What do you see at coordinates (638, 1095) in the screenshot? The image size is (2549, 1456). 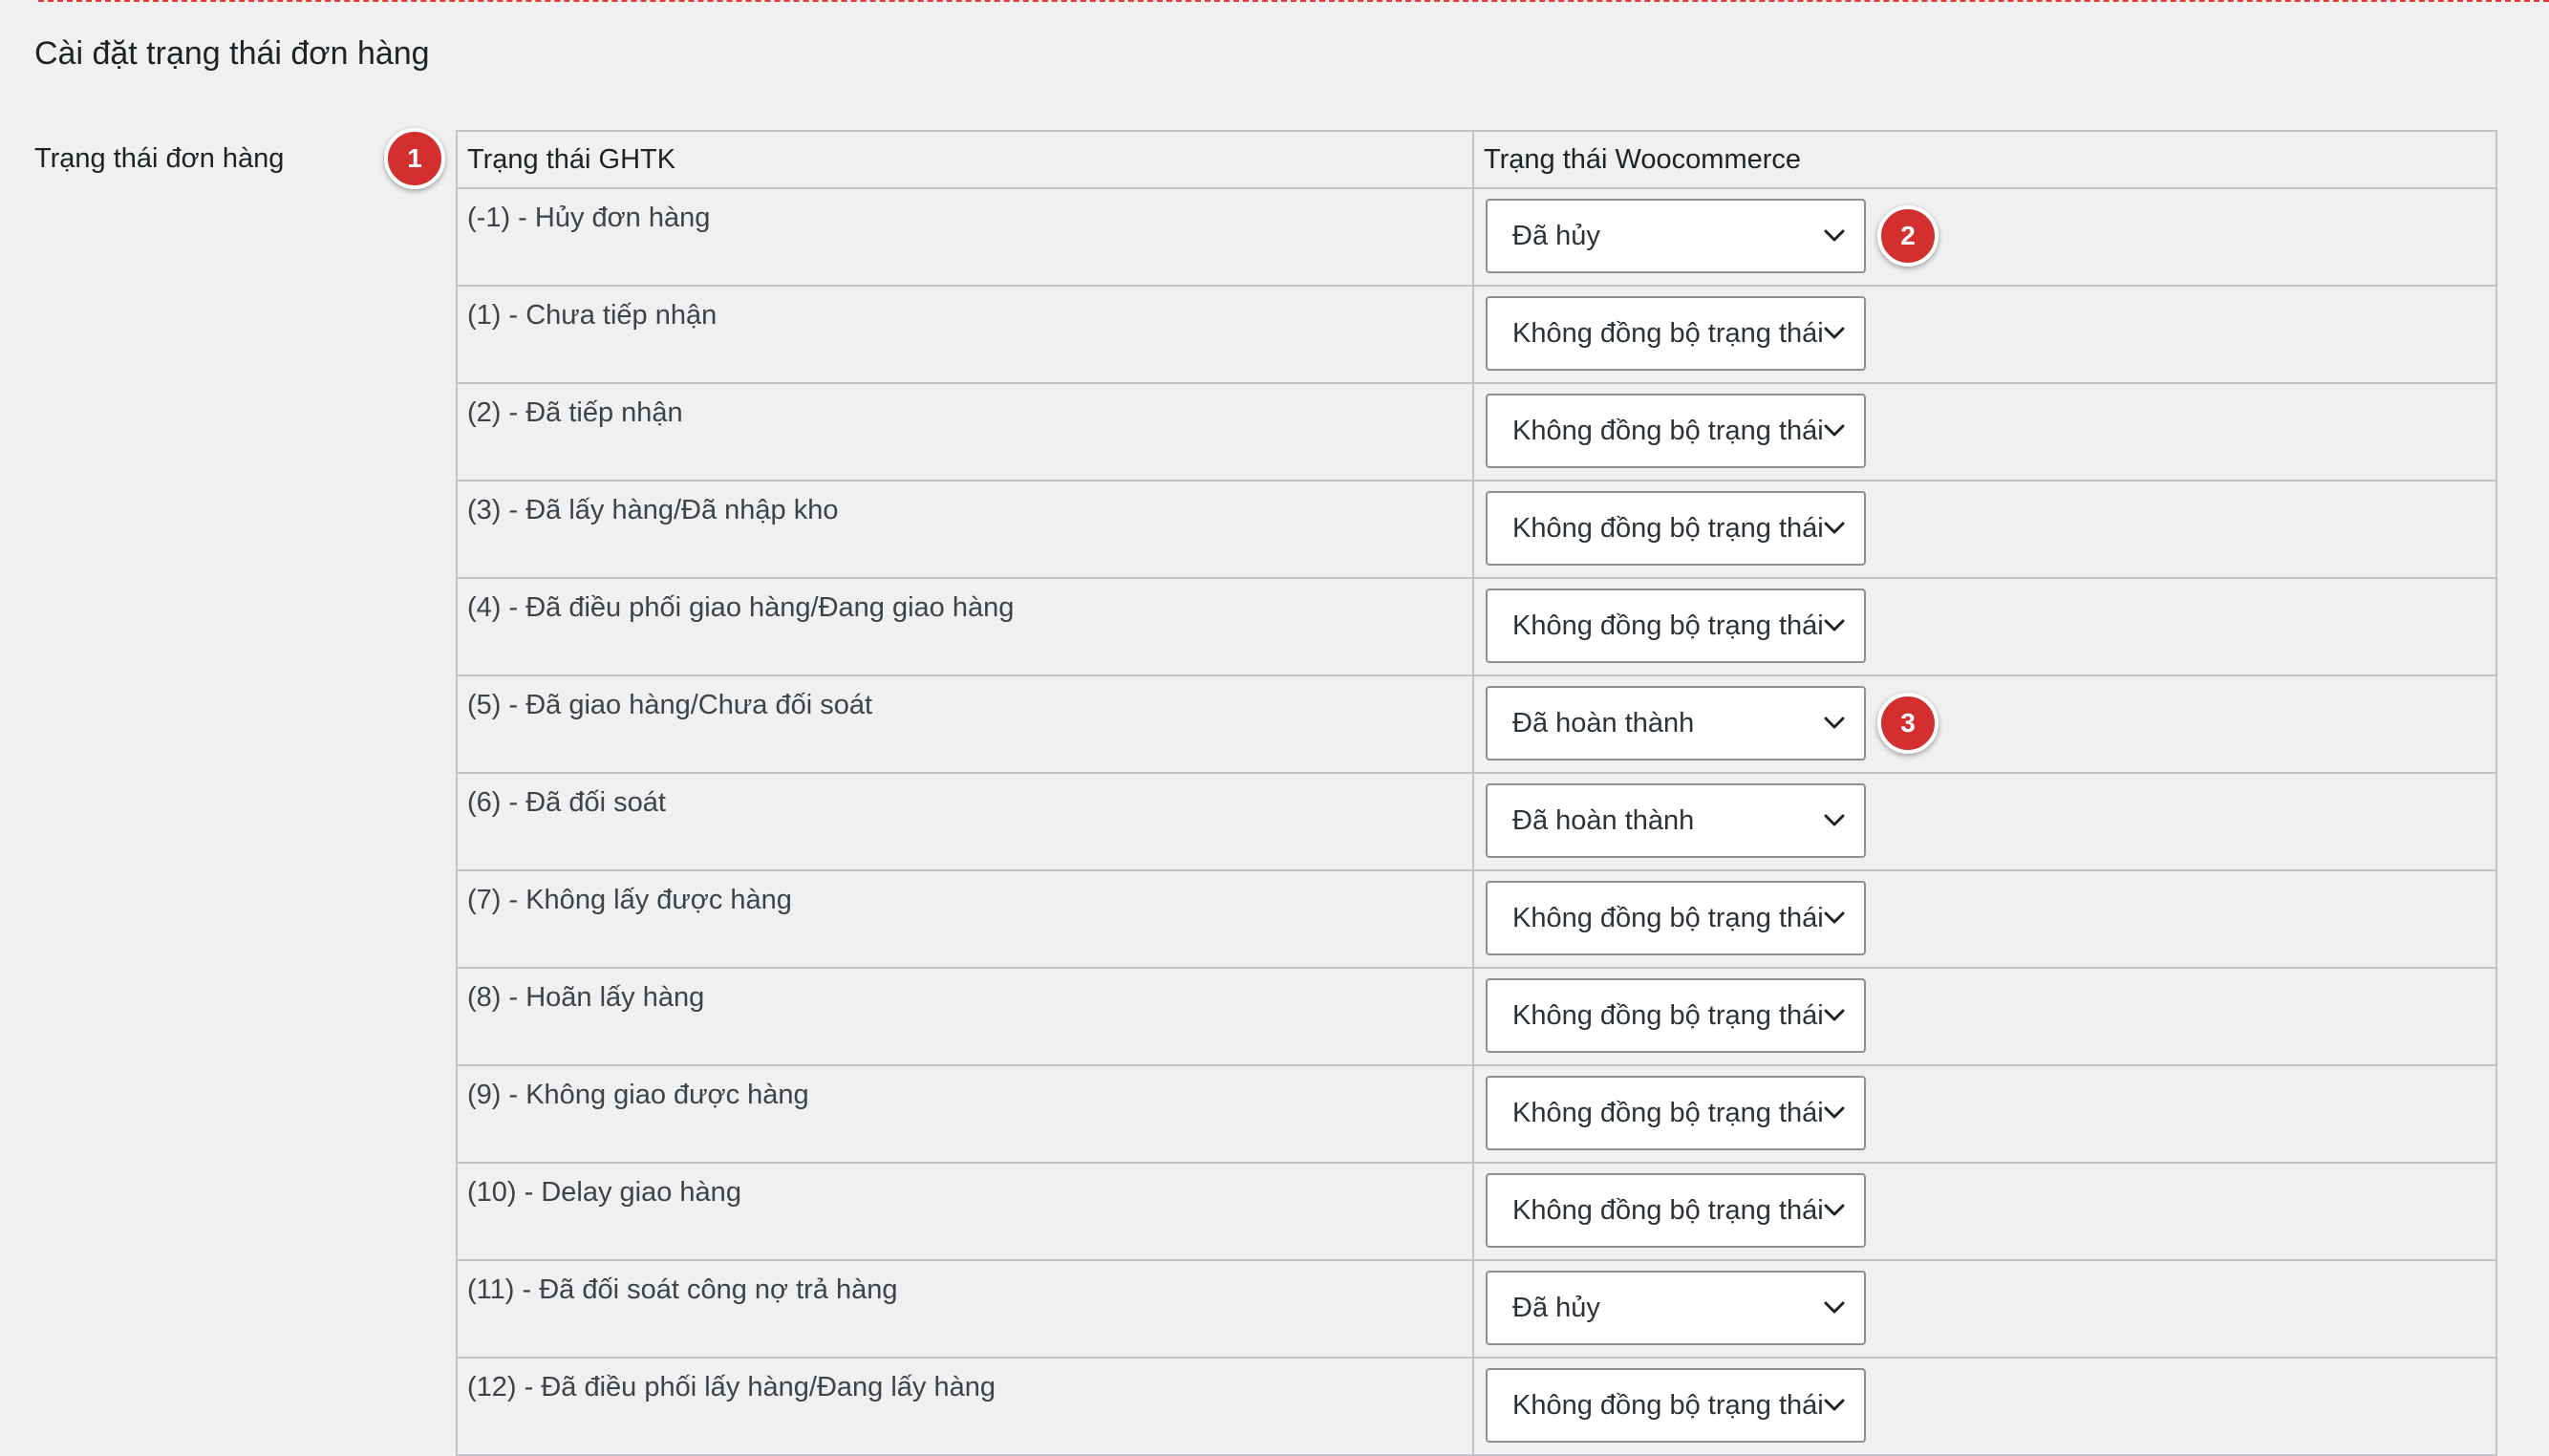 I see `ghtk-status-label: (9) - Không giao được hàng` at bounding box center [638, 1095].